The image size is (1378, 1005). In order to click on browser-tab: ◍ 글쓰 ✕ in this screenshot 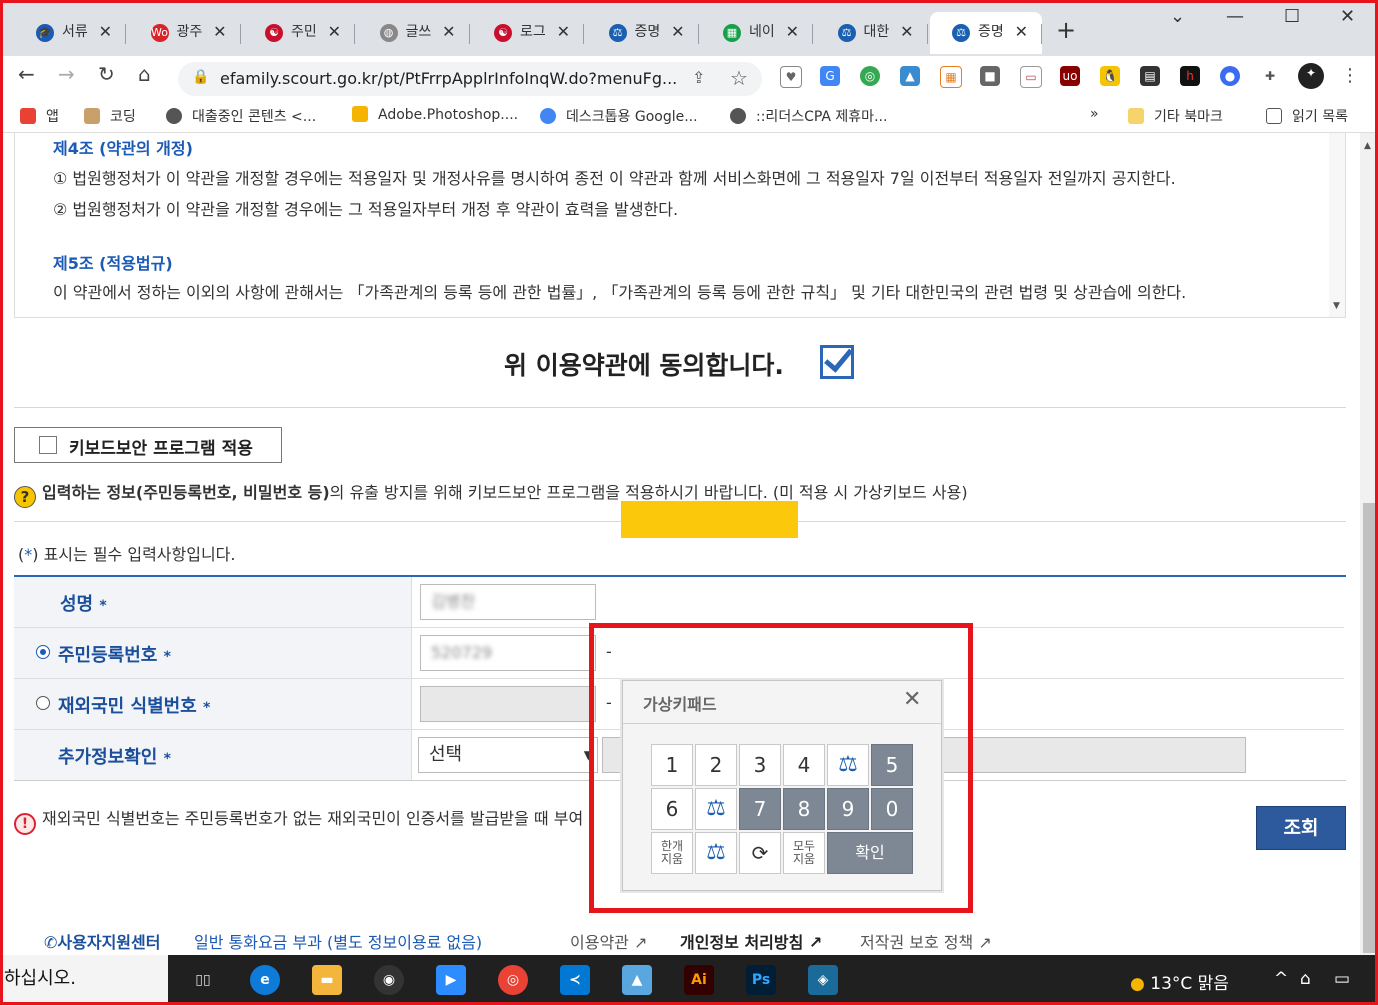, I will do `click(414, 33)`.